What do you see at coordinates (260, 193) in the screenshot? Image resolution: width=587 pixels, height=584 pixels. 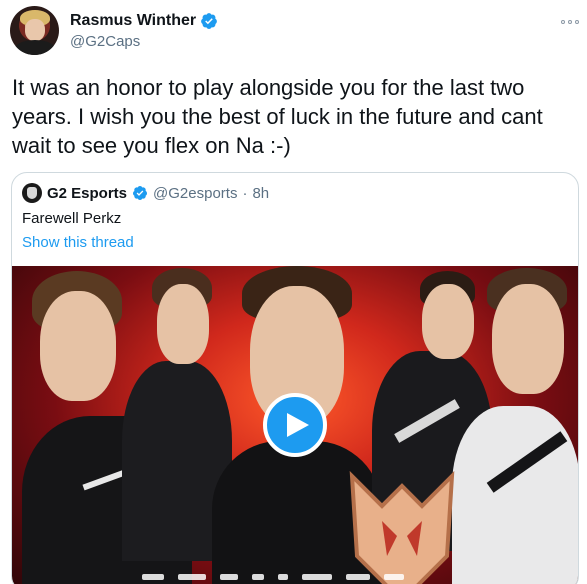 I see `quoted-timestamp: 8h` at bounding box center [260, 193].